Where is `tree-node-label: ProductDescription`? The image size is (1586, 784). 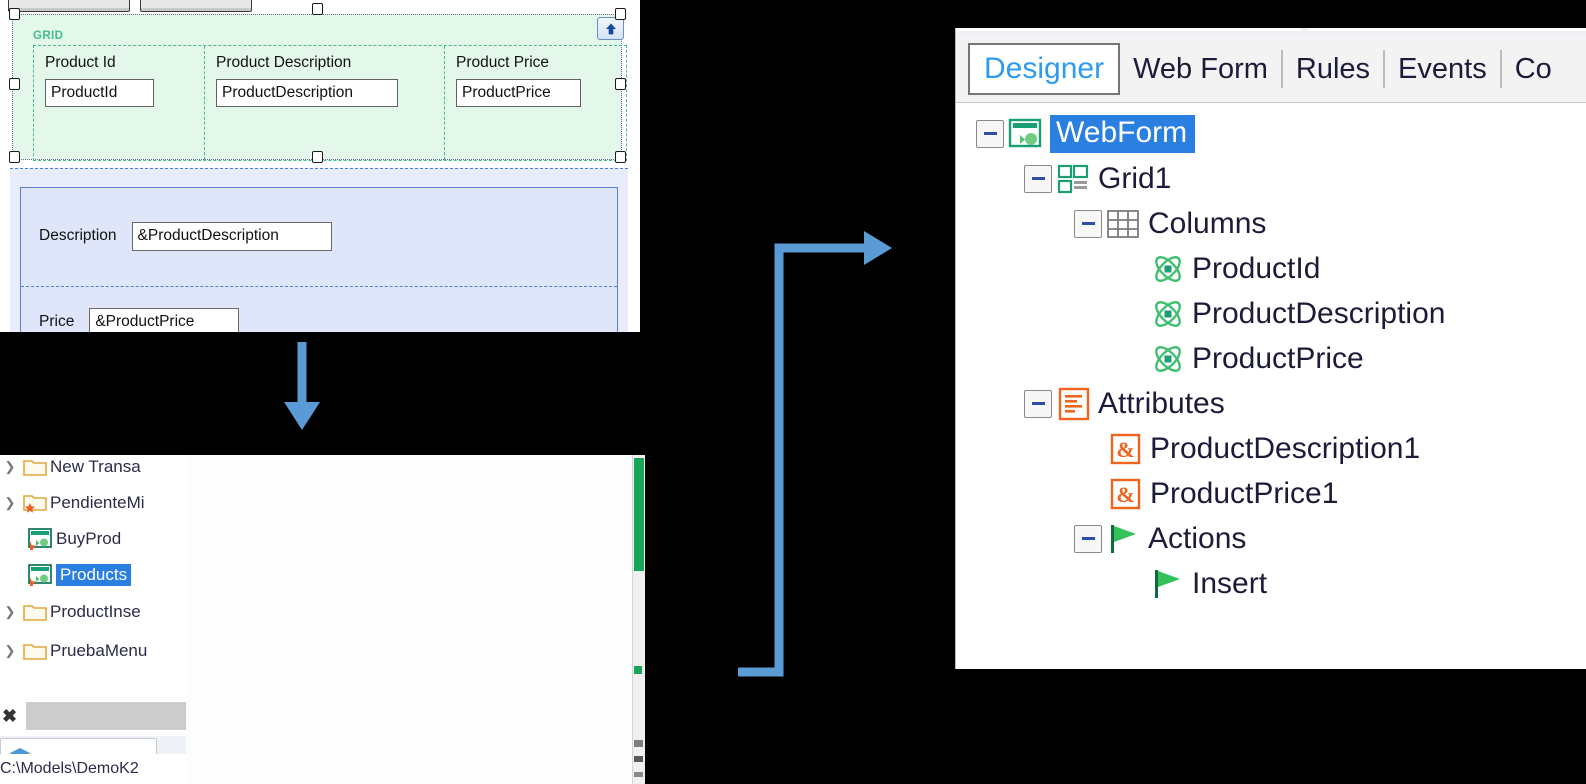 tree-node-label: ProductDescription is located at coordinates (1319, 313).